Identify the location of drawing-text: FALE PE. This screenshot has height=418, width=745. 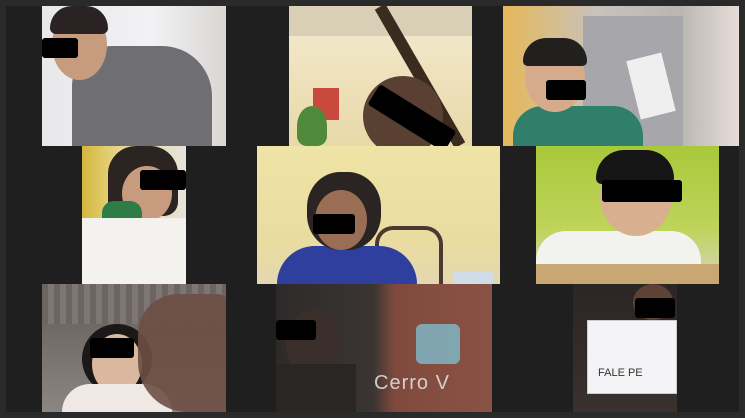
(620, 373).